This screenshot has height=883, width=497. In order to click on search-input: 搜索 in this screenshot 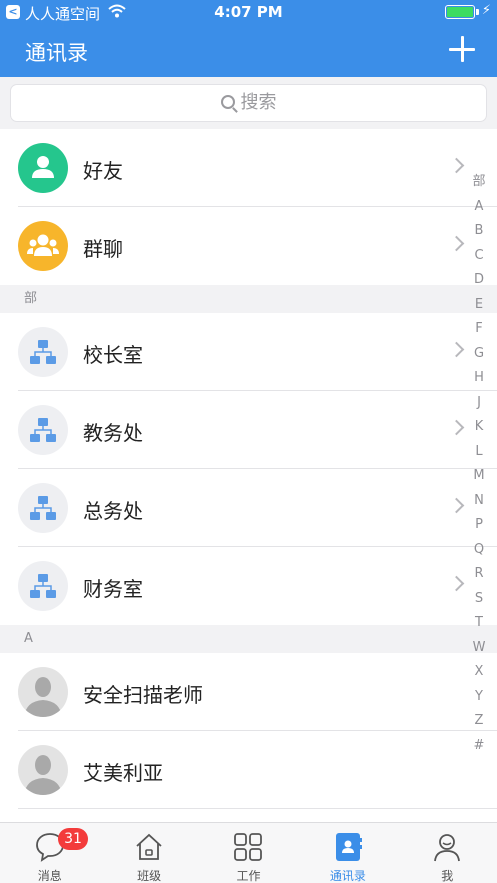, I will do `click(248, 103)`.